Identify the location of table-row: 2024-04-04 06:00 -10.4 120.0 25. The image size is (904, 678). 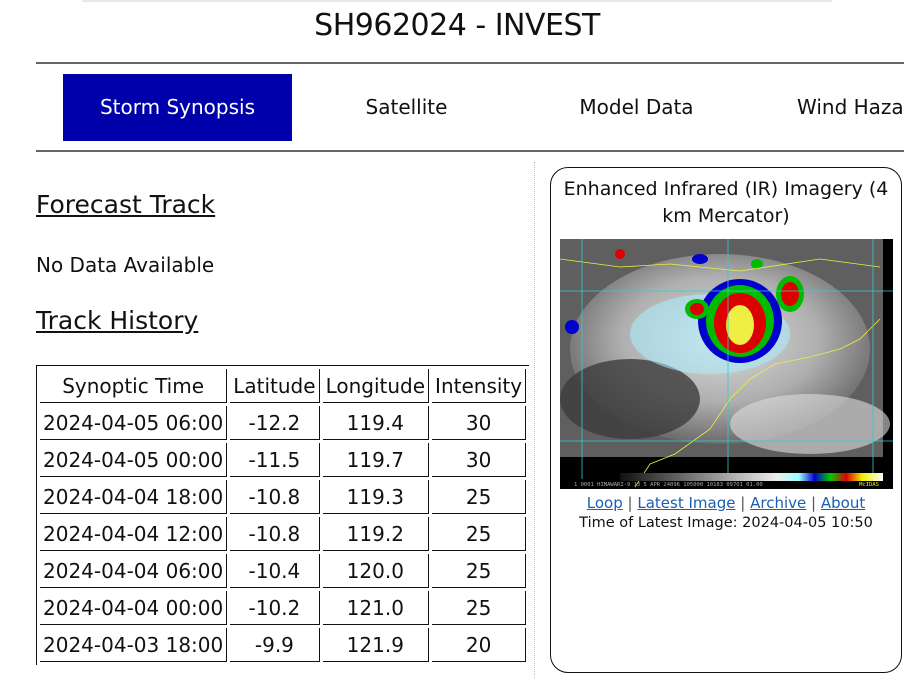
(283, 571).